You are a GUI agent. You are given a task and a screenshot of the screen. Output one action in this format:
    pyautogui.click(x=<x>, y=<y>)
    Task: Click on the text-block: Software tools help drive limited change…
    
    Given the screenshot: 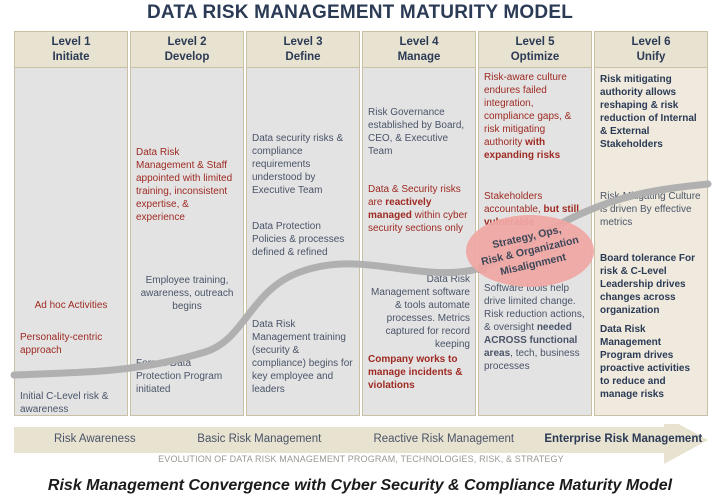 What is the action you would take?
    pyautogui.click(x=534, y=327)
    